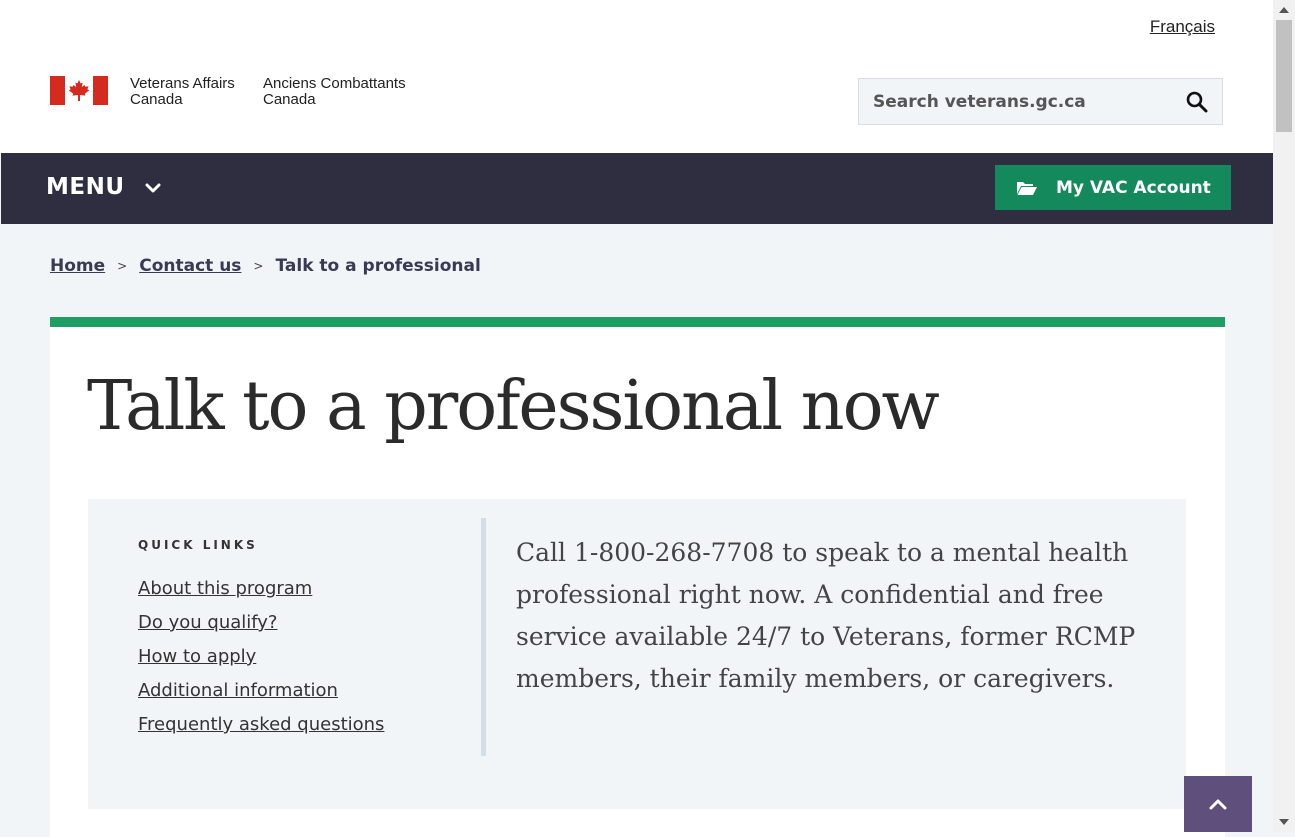 The height and width of the screenshot is (837, 1295). I want to click on signature-french: Anciens Combattants Canada, so click(334, 91).